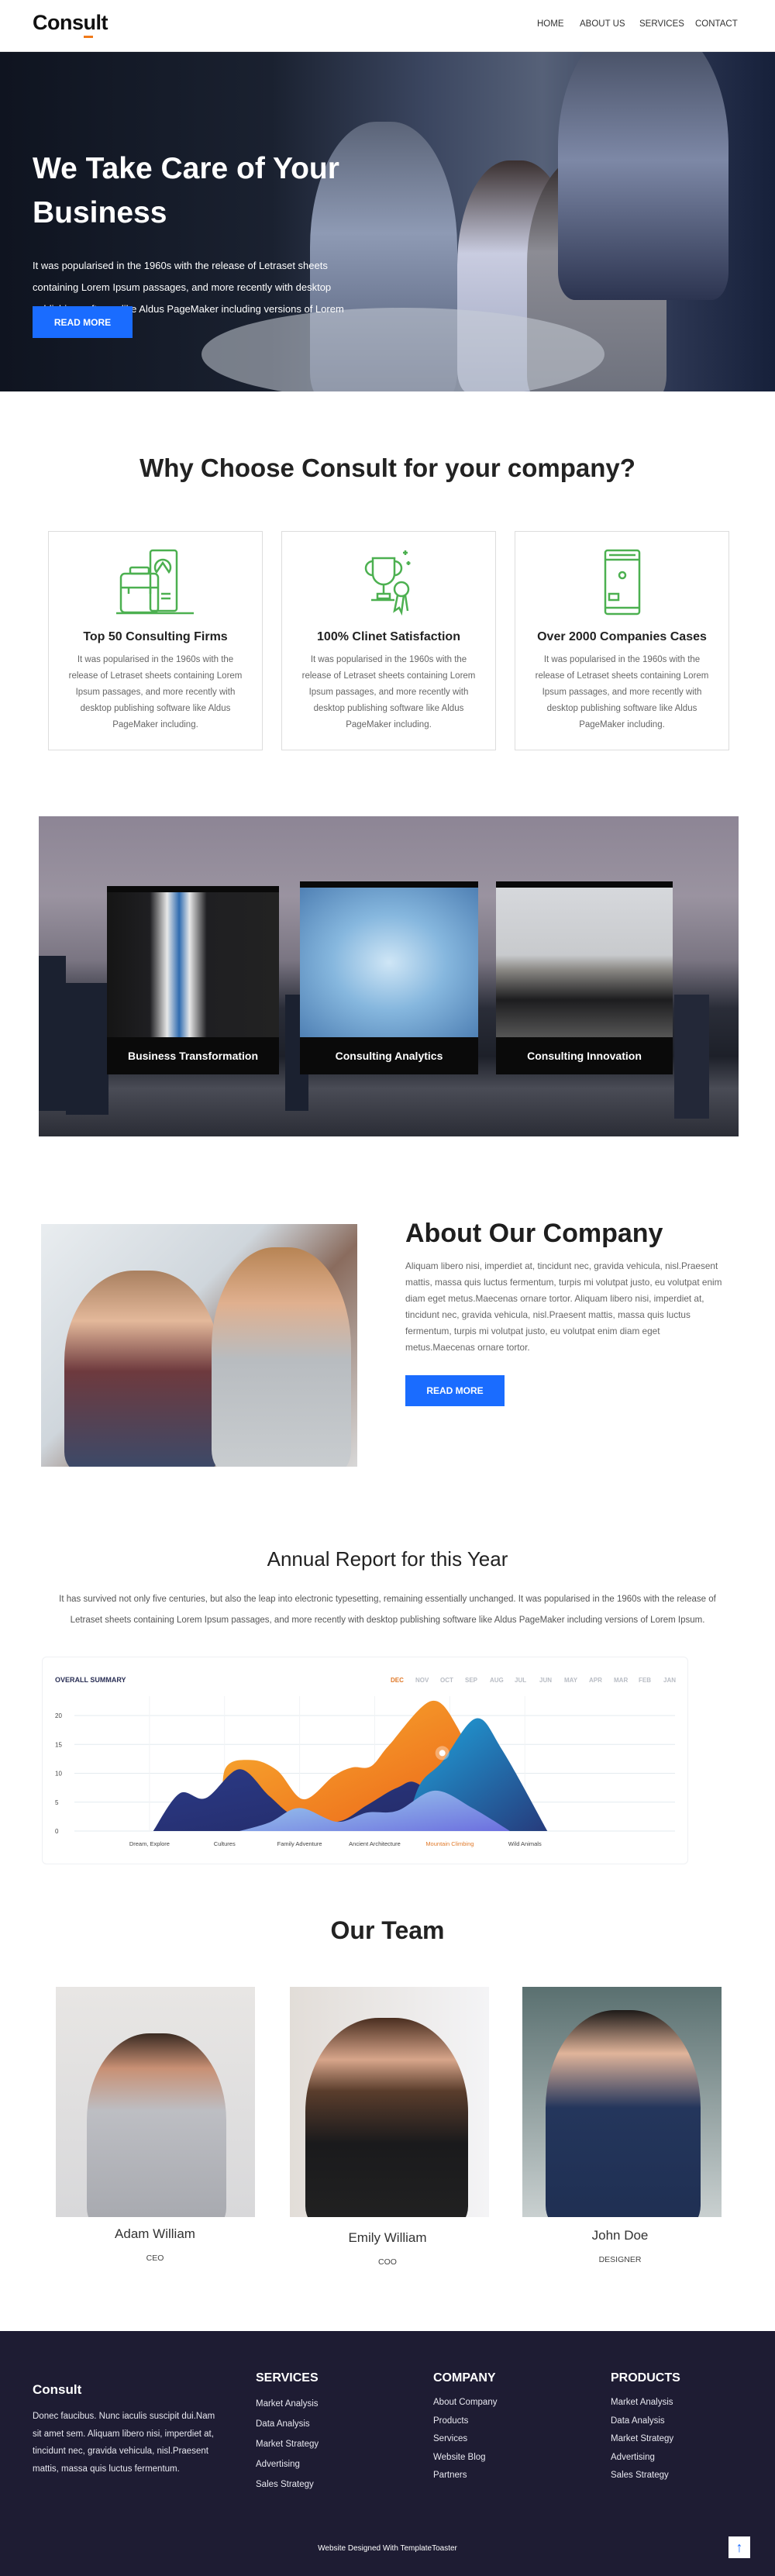  I want to click on month-tab: MAR, so click(621, 1680).